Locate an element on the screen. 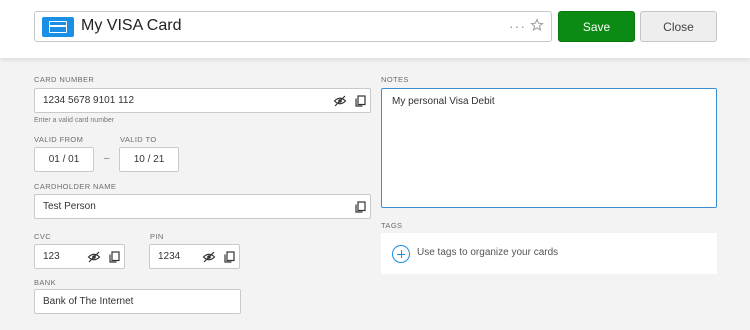 The width and height of the screenshot is (750, 330). cardholder-label: CARDHOLDER NAME is located at coordinates (75, 186).